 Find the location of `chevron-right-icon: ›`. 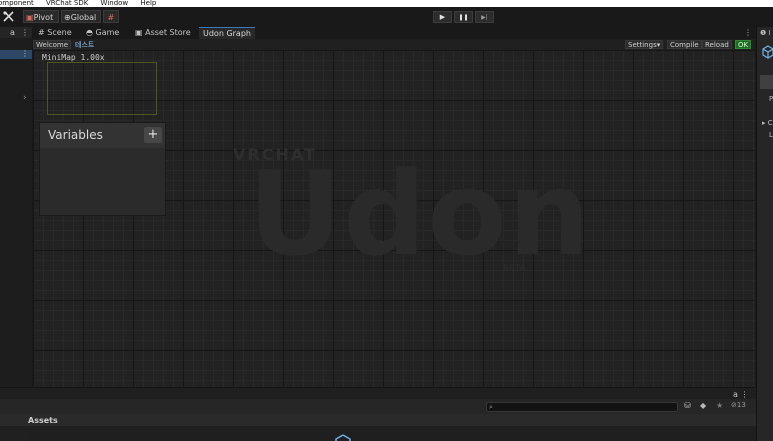

chevron-right-icon: › is located at coordinates (25, 98).